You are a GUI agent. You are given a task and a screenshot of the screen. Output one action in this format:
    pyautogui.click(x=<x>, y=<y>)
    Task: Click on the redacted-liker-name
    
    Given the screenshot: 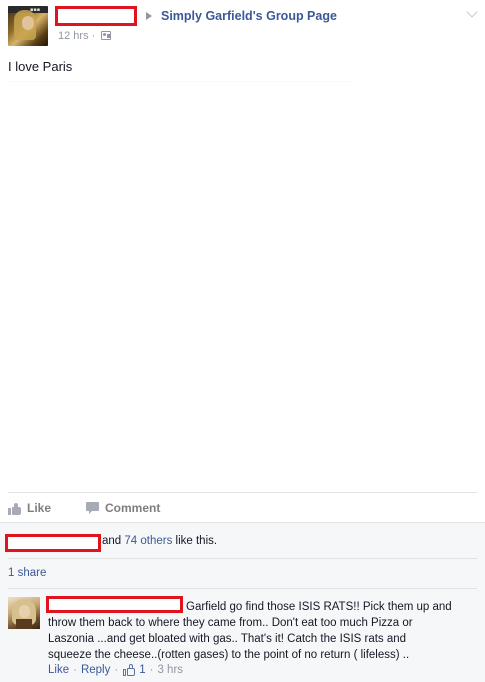 What is the action you would take?
    pyautogui.click(x=53, y=543)
    